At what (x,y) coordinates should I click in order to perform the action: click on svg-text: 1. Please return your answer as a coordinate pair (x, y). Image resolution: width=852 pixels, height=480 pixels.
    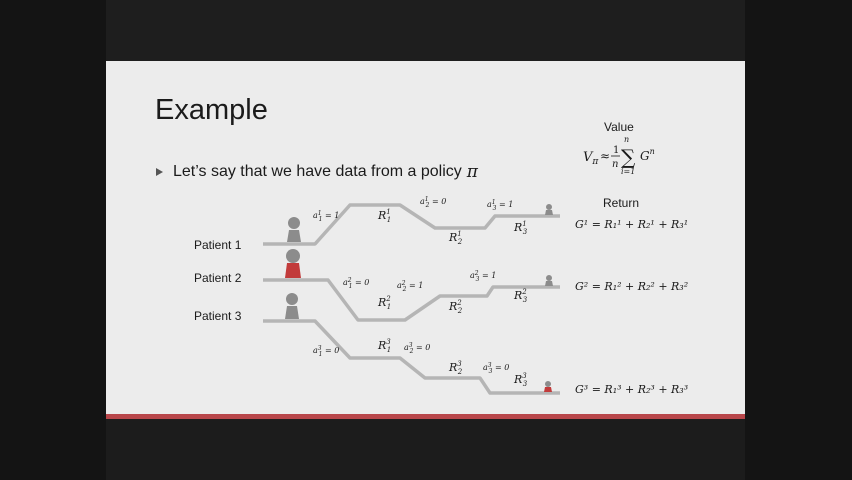
    Looking at the image, I should click on (616, 150).